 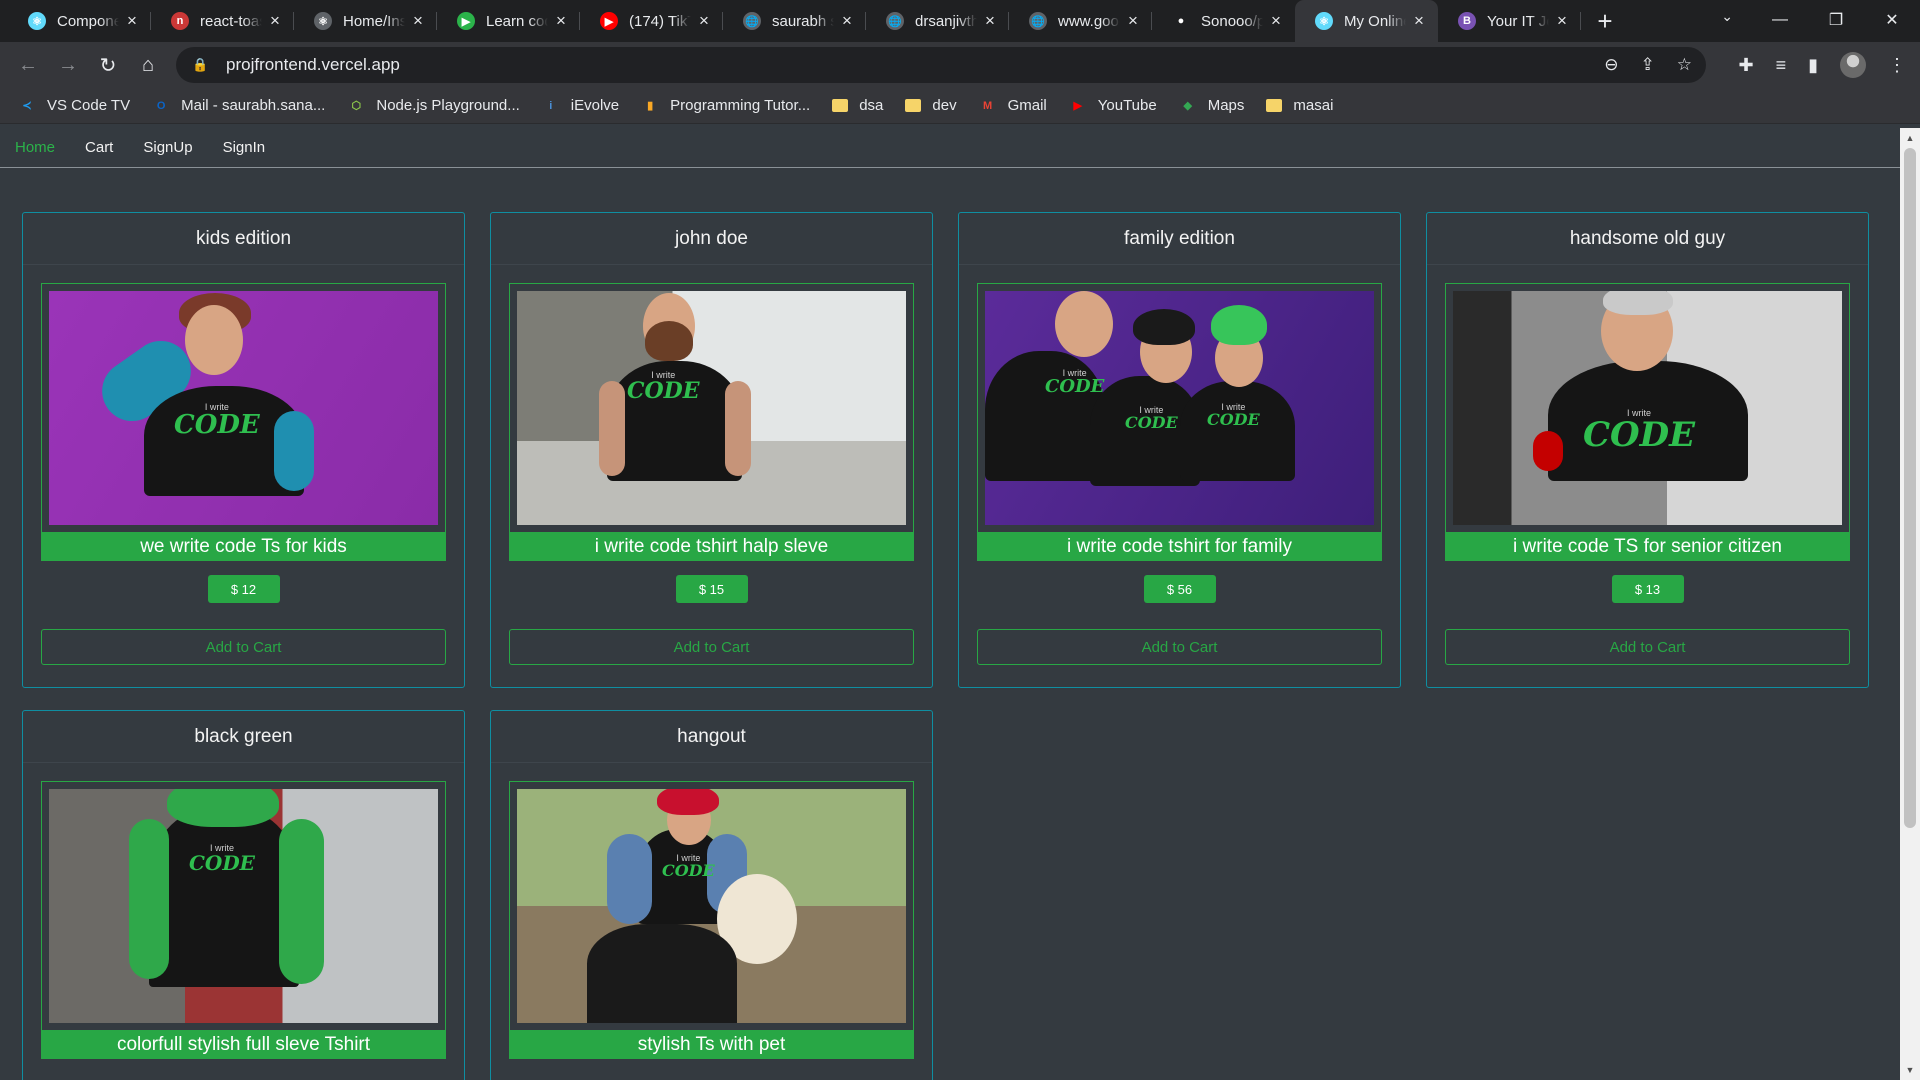 I want to click on browser-tab: B Your IT Jobs×, so click(x=1509, y=21).